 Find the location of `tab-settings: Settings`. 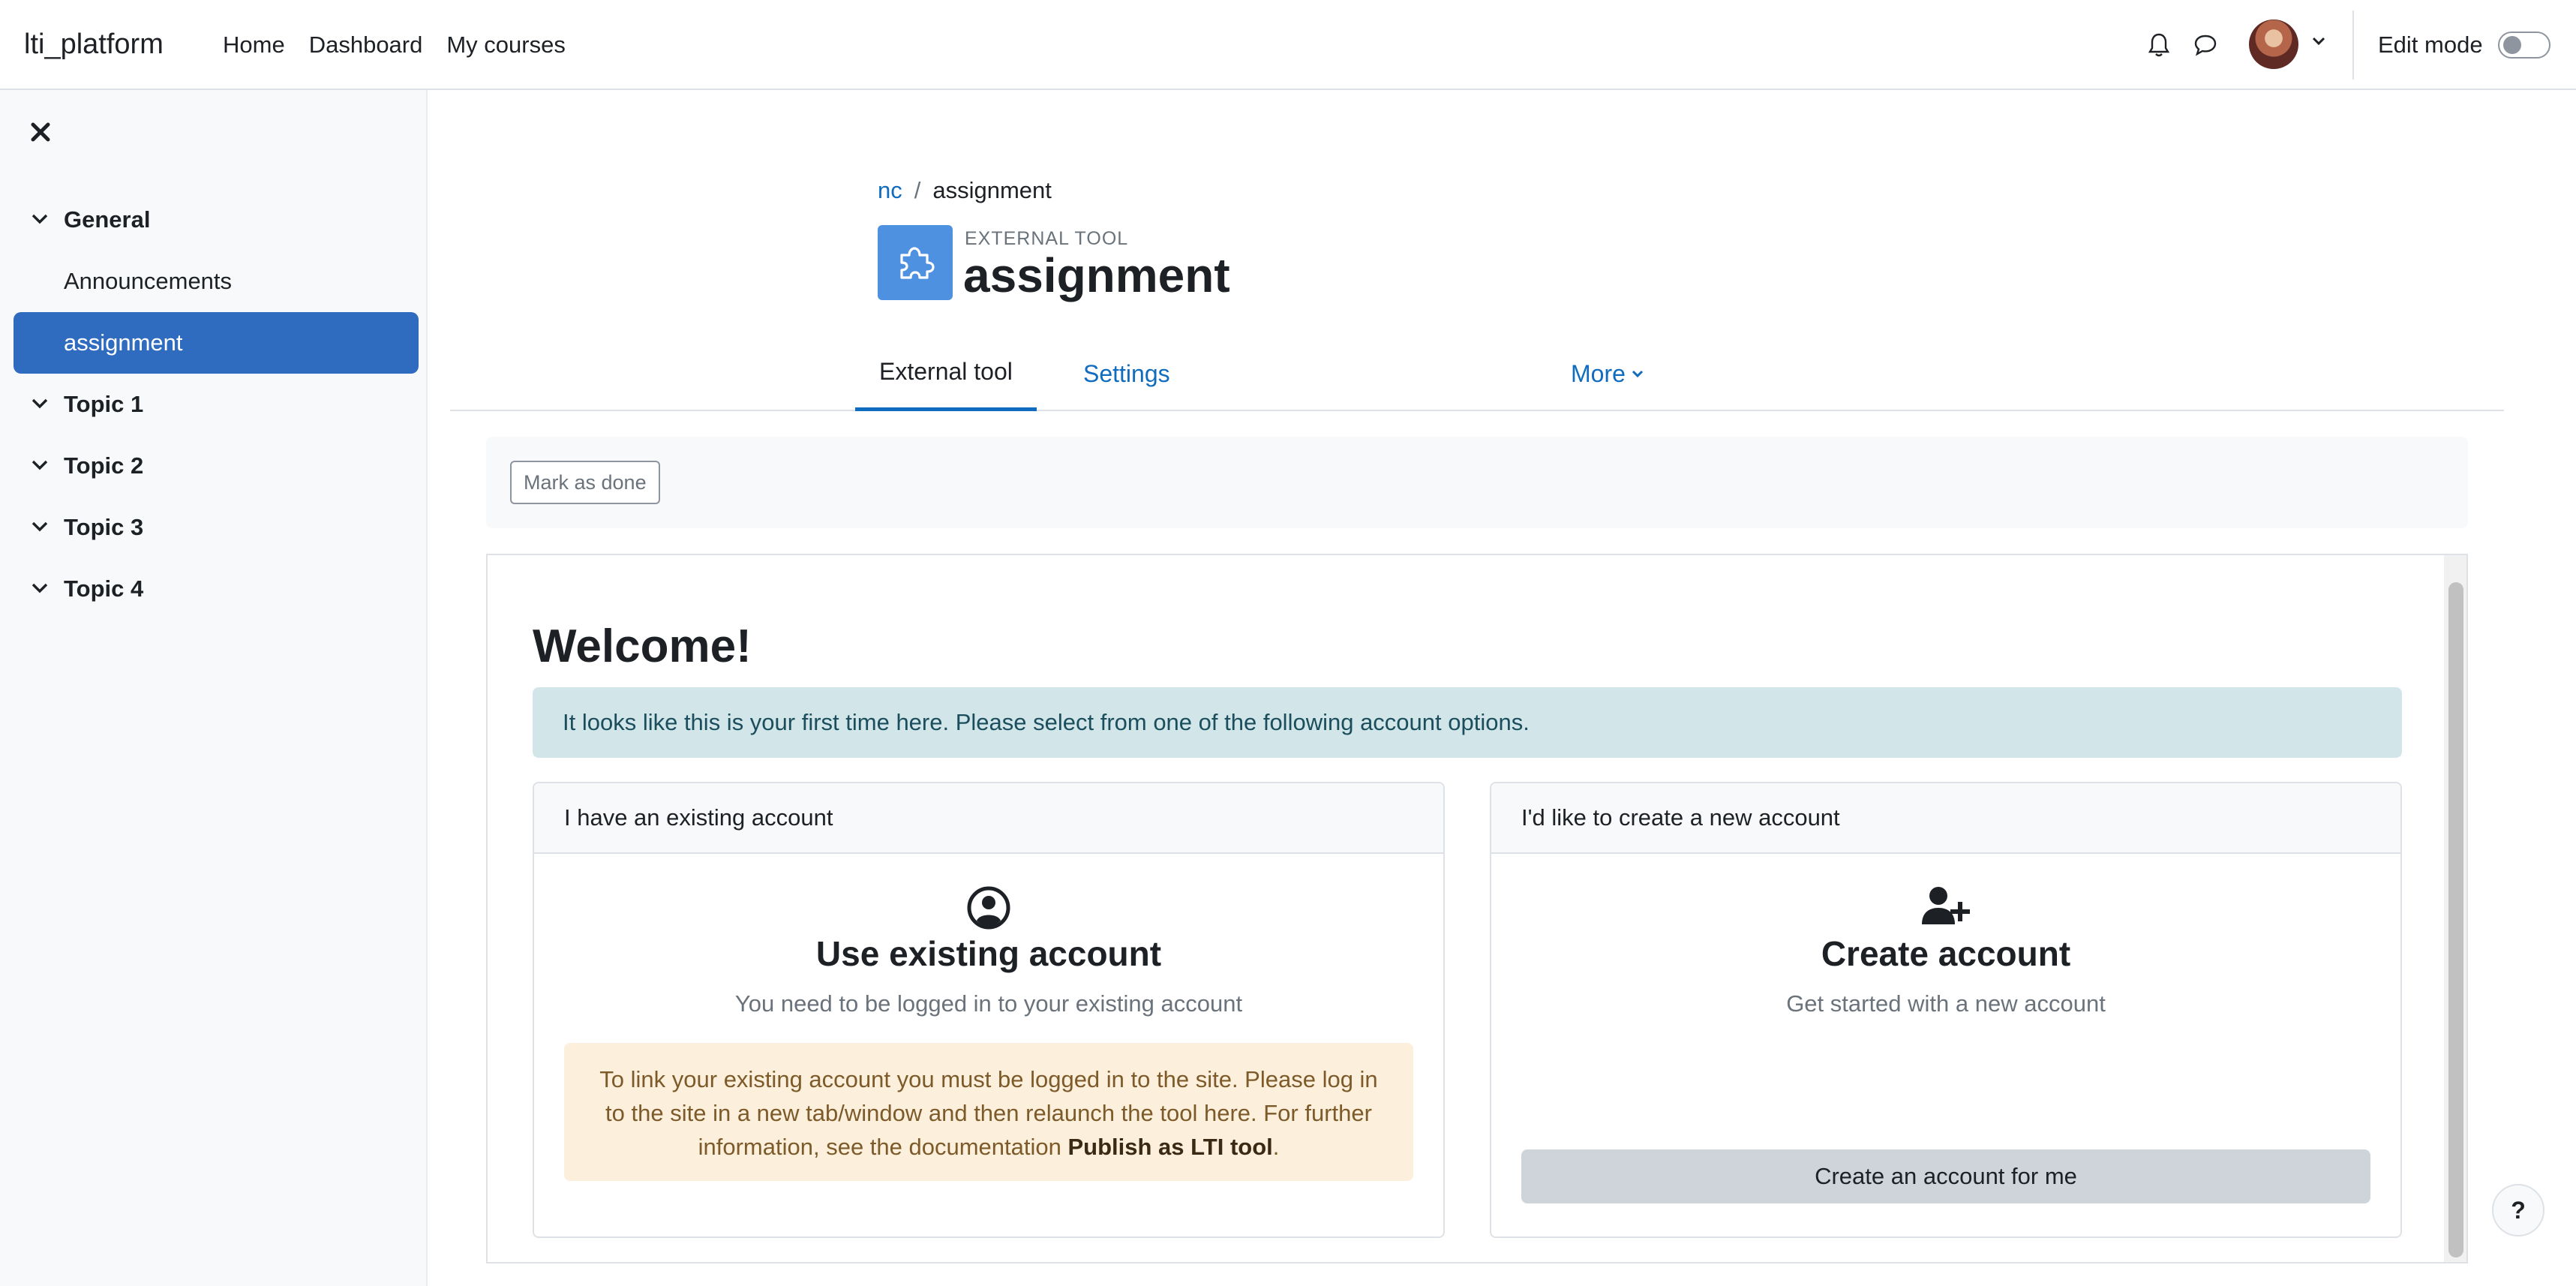

tab-settings: Settings is located at coordinates (1126, 373).